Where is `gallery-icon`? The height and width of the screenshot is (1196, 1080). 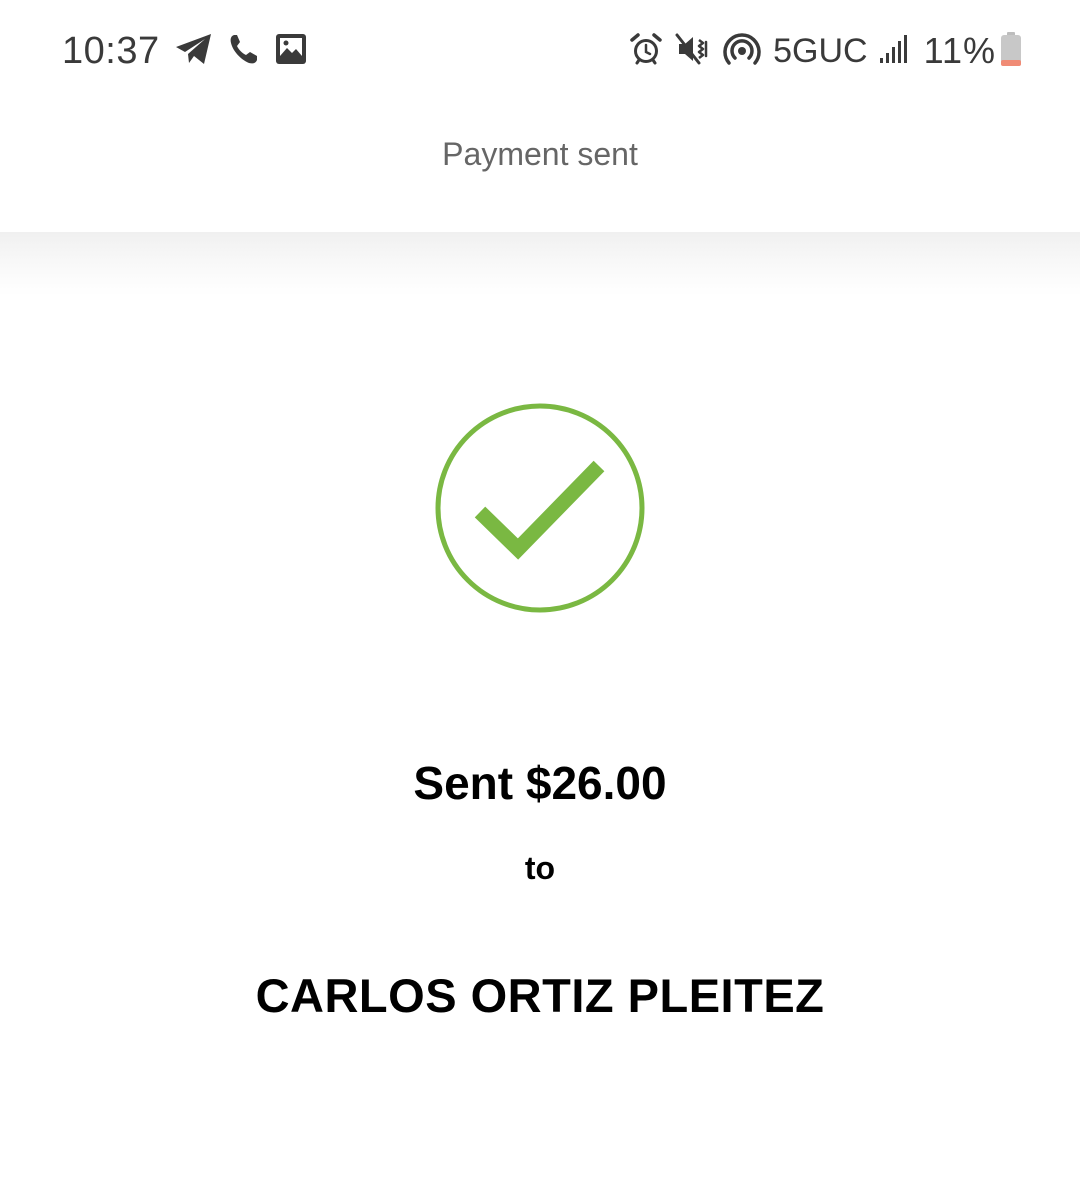
gallery-icon is located at coordinates (291, 51).